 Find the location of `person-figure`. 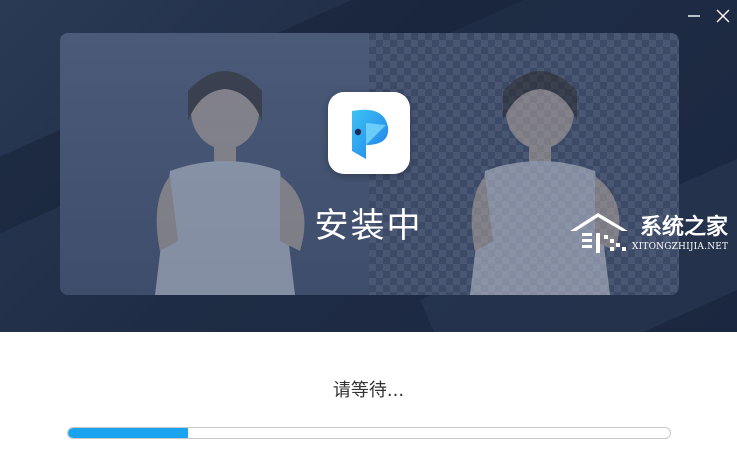

person-figure is located at coordinates (230, 183).